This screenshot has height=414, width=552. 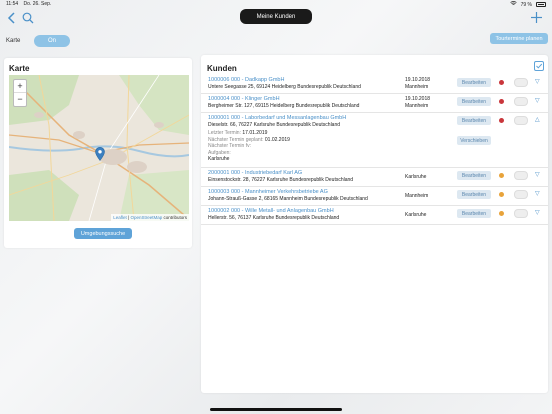 What do you see at coordinates (276, 409) in the screenshot?
I see `home-indicator` at bounding box center [276, 409].